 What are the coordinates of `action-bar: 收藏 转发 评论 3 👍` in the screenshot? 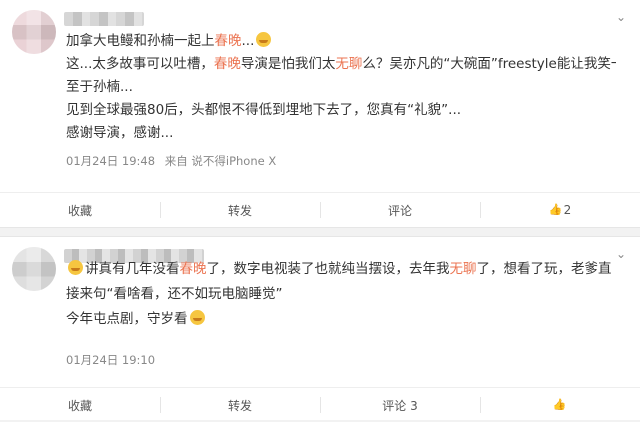 It's located at (320, 404).